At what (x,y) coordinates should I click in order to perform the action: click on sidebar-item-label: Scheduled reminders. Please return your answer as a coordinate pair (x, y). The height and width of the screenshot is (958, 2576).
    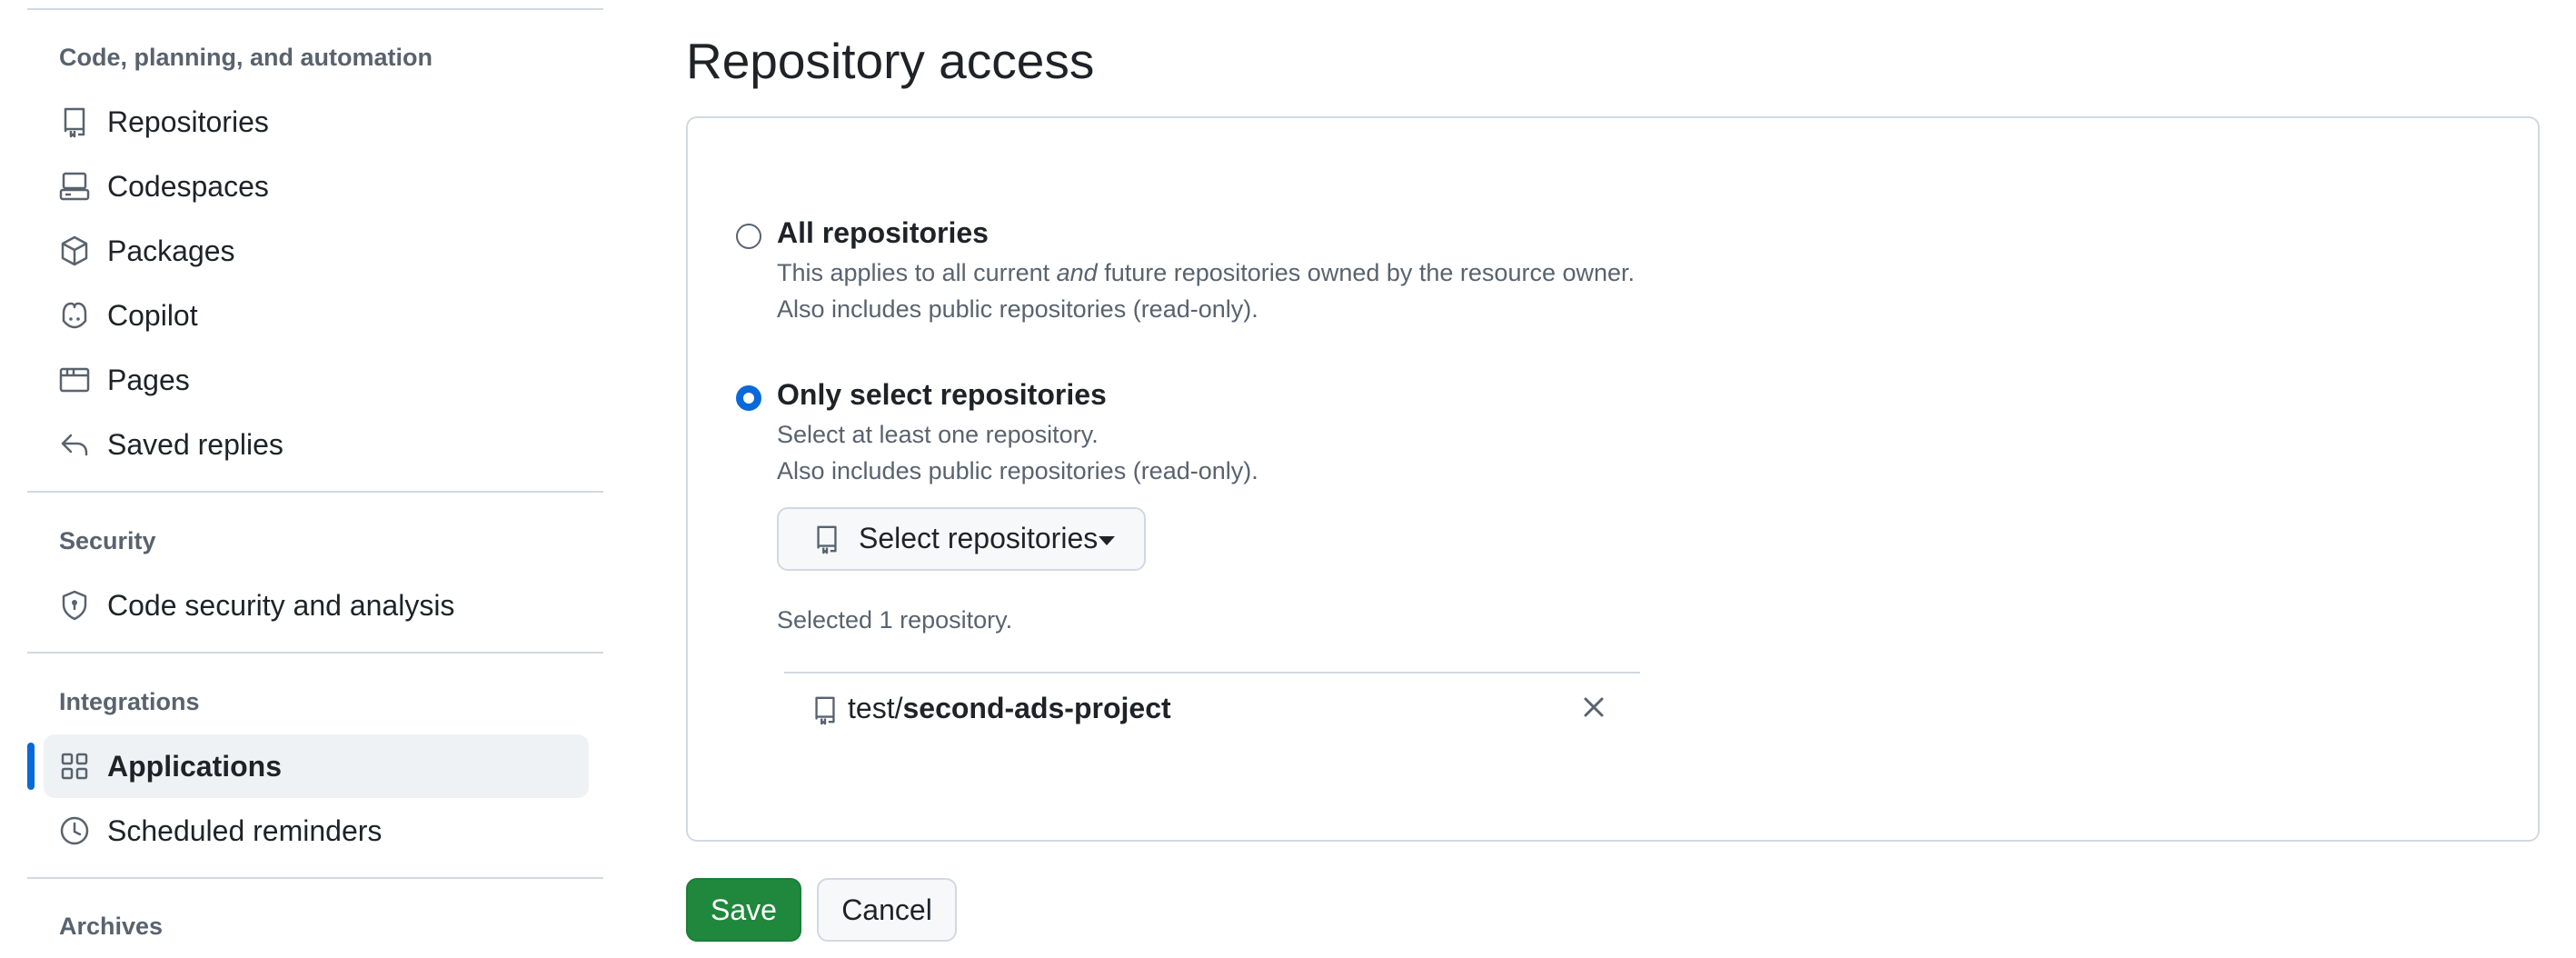
    Looking at the image, I should click on (245, 830).